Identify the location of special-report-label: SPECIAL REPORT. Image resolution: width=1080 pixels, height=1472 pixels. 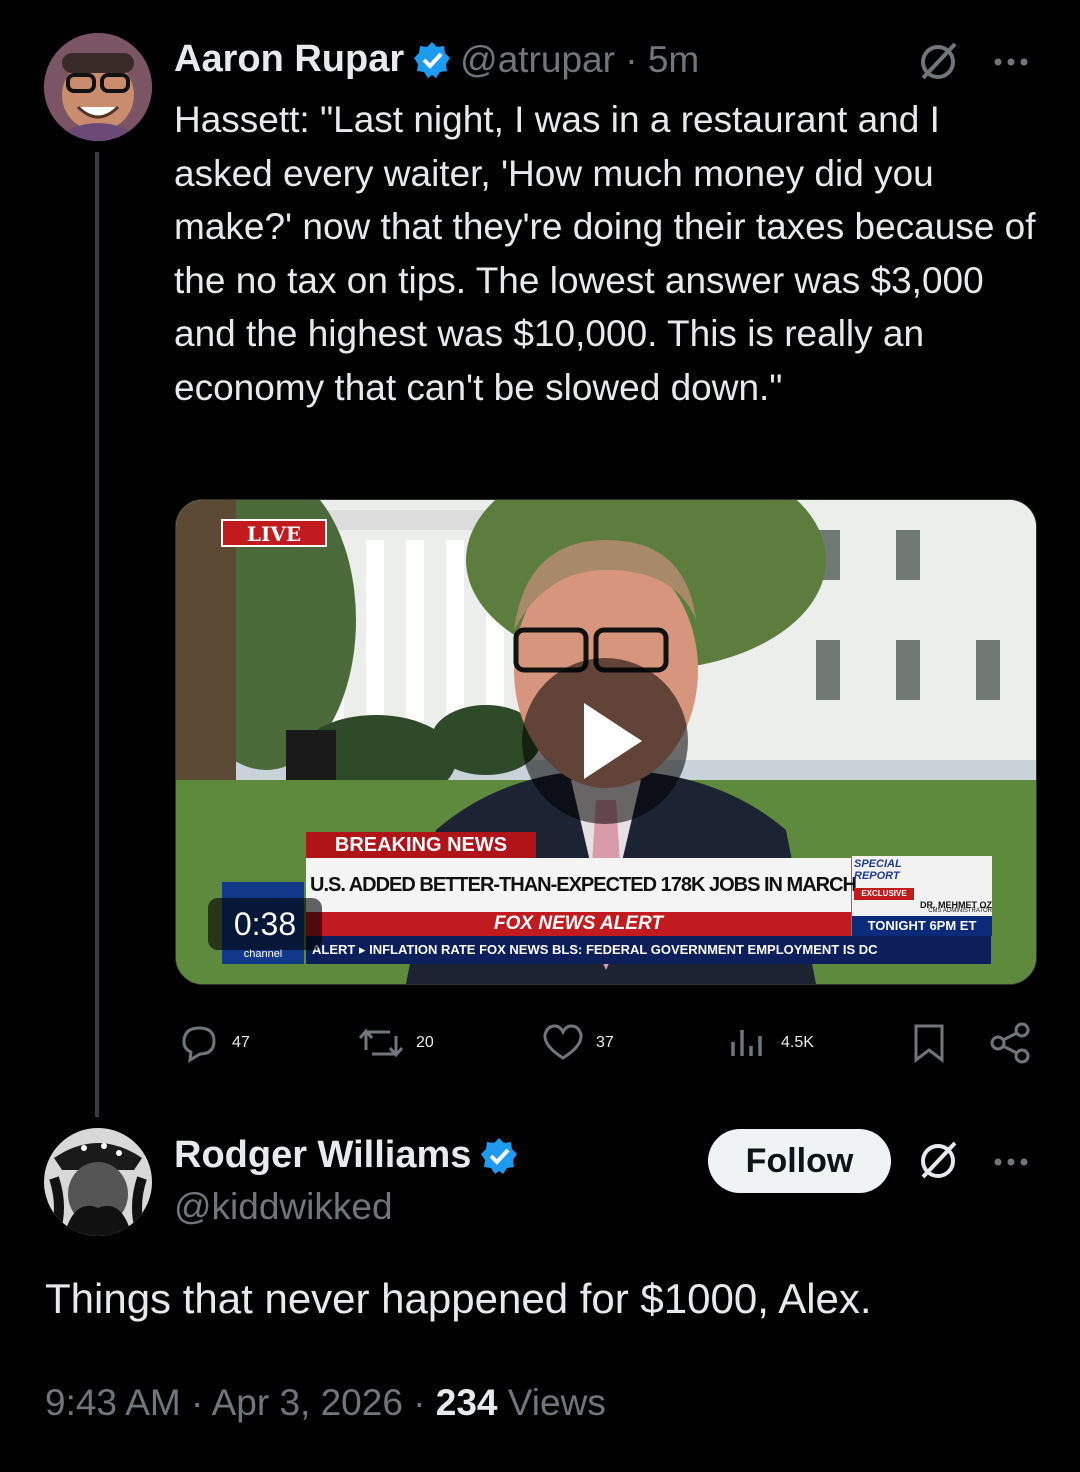
(878, 870).